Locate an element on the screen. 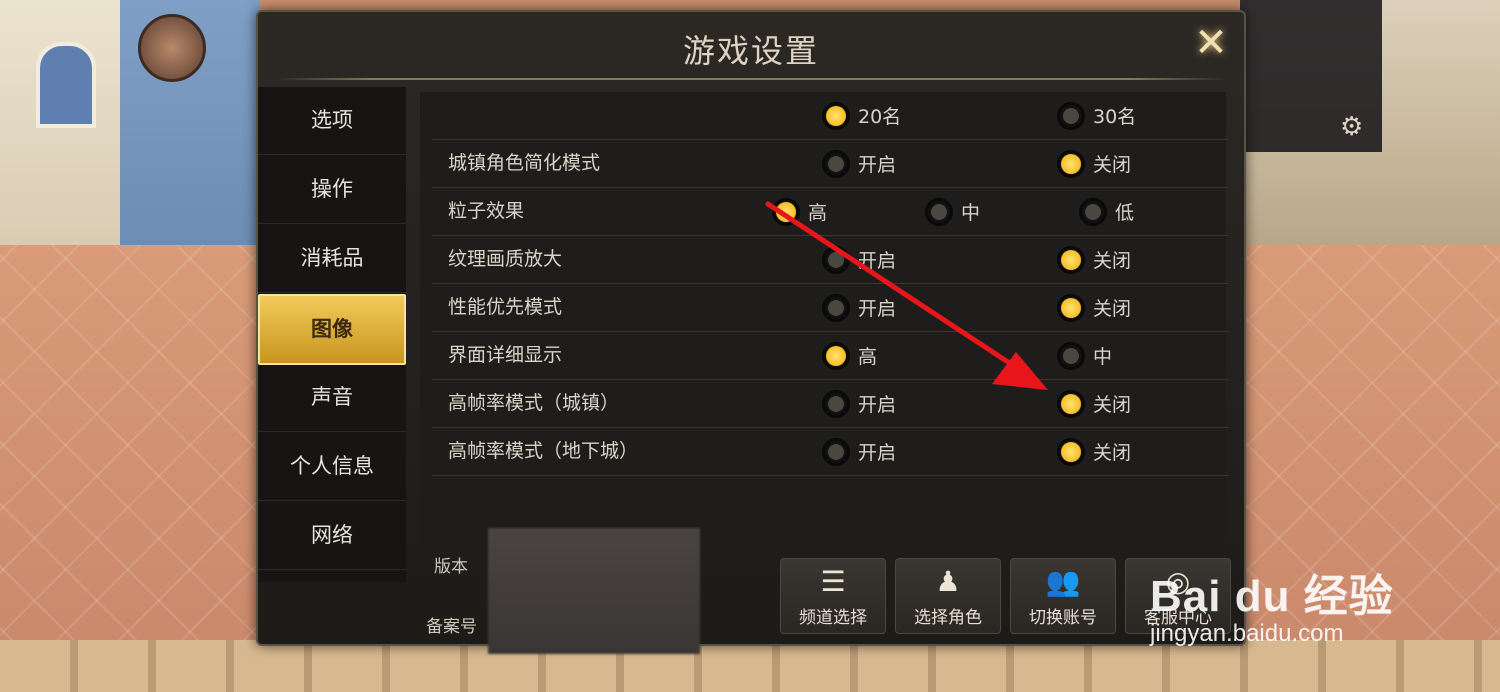 Image resolution: width=1500 pixels, height=692 pixels. arched-window is located at coordinates (66, 85).